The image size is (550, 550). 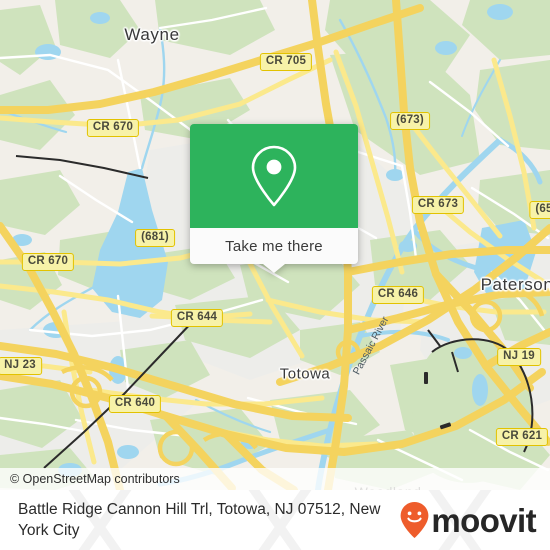 What do you see at coordinates (410, 121) in the screenshot?
I see `road-shield: (673)` at bounding box center [410, 121].